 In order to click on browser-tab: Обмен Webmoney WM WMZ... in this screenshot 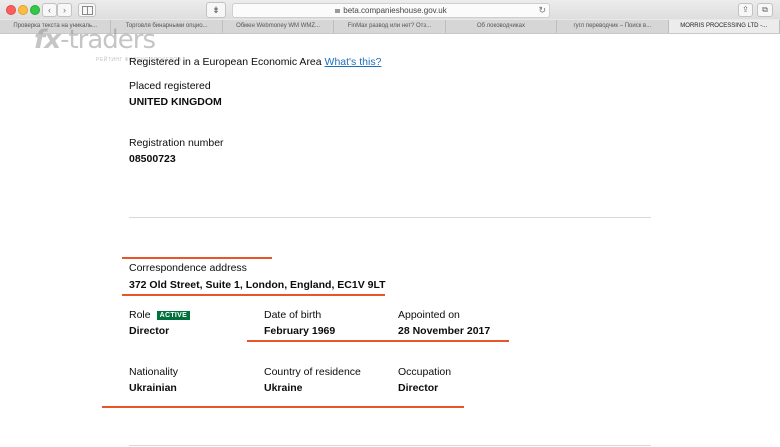, I will do `click(279, 26)`.